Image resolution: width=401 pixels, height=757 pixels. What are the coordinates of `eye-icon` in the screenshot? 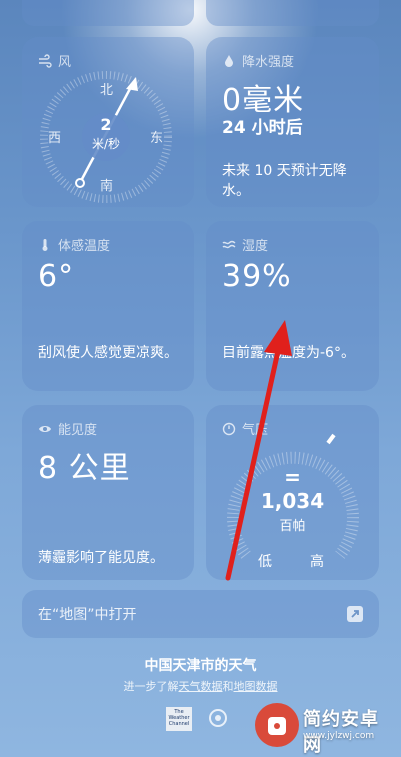 It's located at (45, 428).